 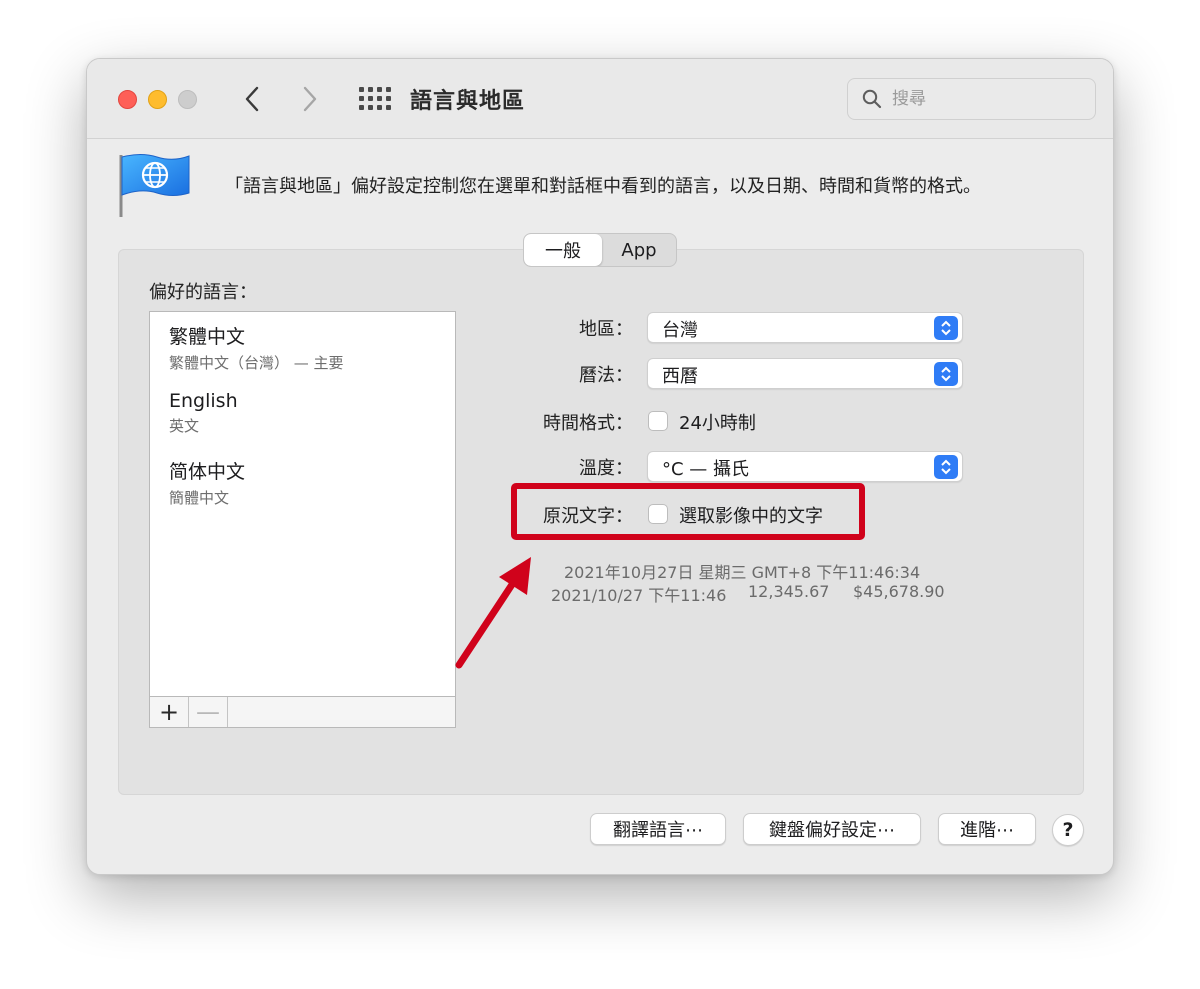 I want to click on annotation-arrow-icon, so click(x=493, y=613).